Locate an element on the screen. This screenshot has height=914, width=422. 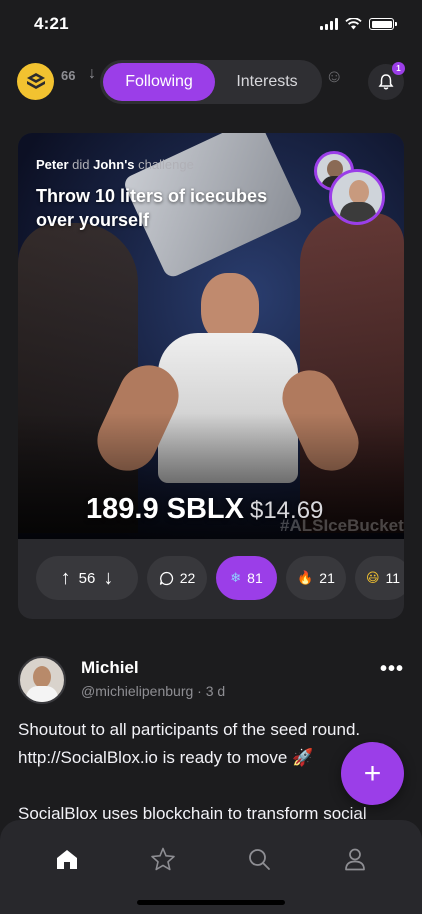
status-bar: 4:21 is located at coordinates (211, 24).